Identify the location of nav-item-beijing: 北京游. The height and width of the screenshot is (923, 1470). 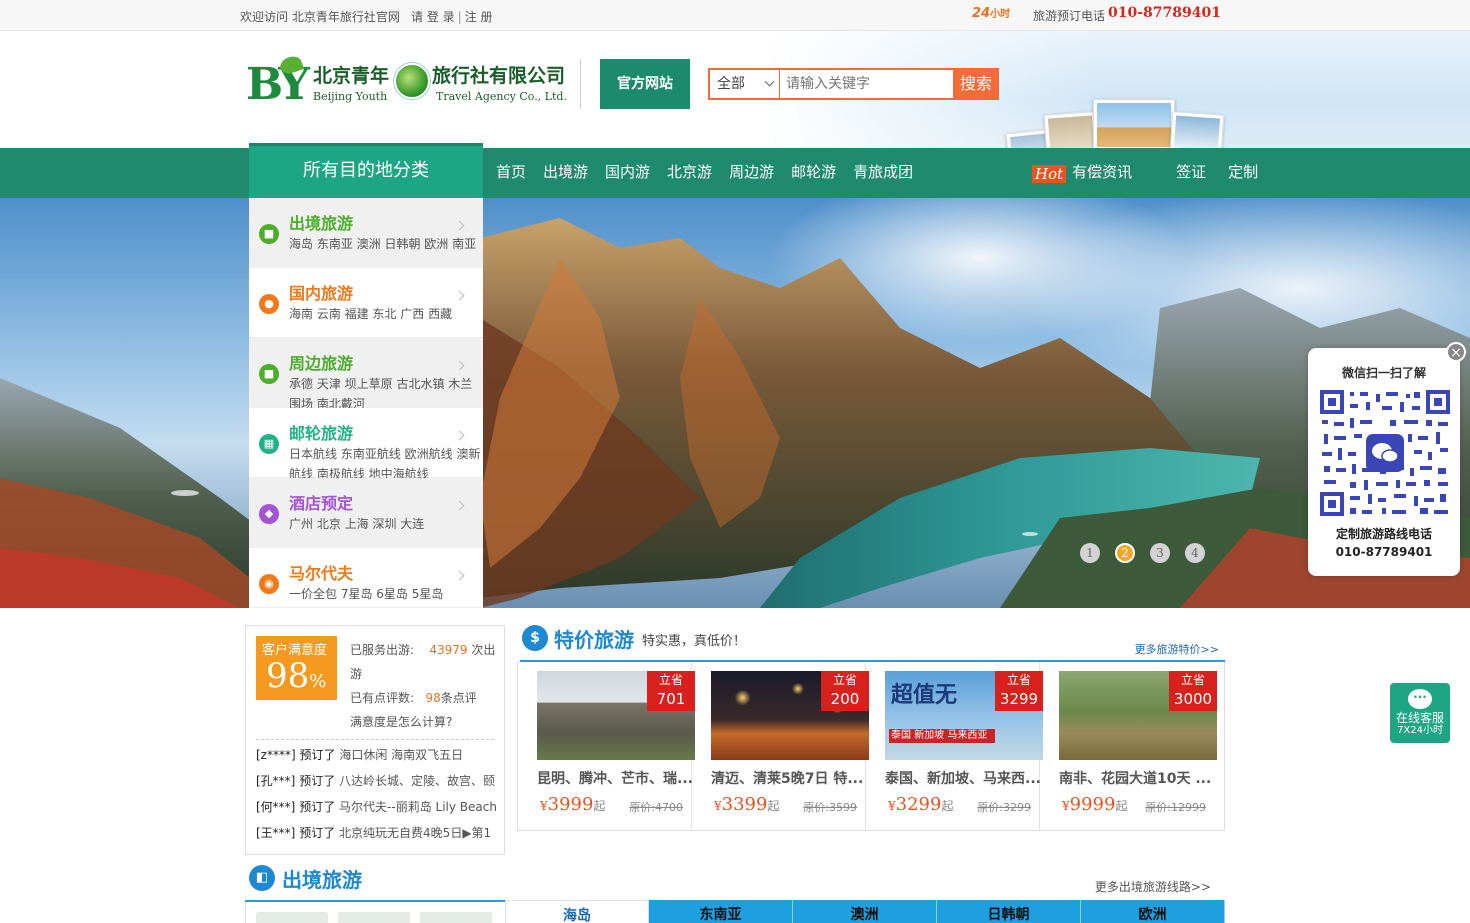
(689, 173).